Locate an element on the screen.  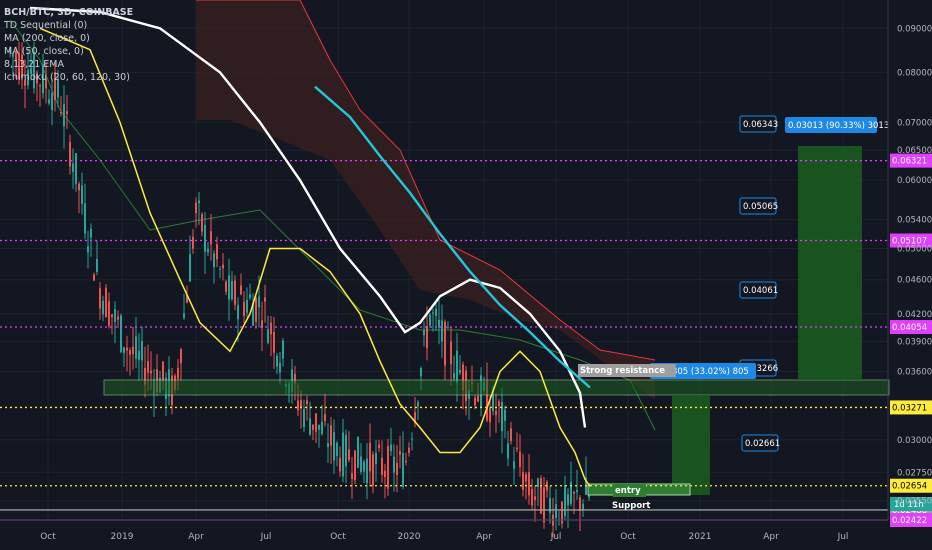
level-price-label: 0.02654 is located at coordinates (909, 487).